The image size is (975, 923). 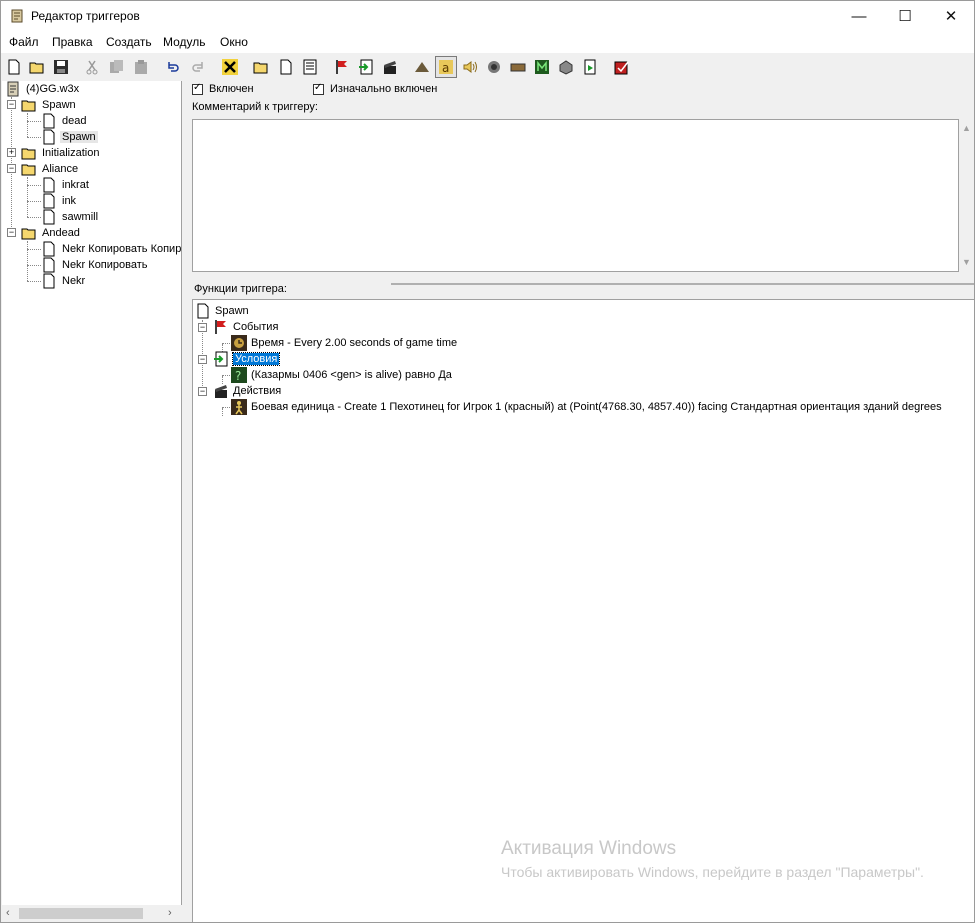 What do you see at coordinates (11, 104) in the screenshot?
I see `collapse-spawn-toggle: −` at bounding box center [11, 104].